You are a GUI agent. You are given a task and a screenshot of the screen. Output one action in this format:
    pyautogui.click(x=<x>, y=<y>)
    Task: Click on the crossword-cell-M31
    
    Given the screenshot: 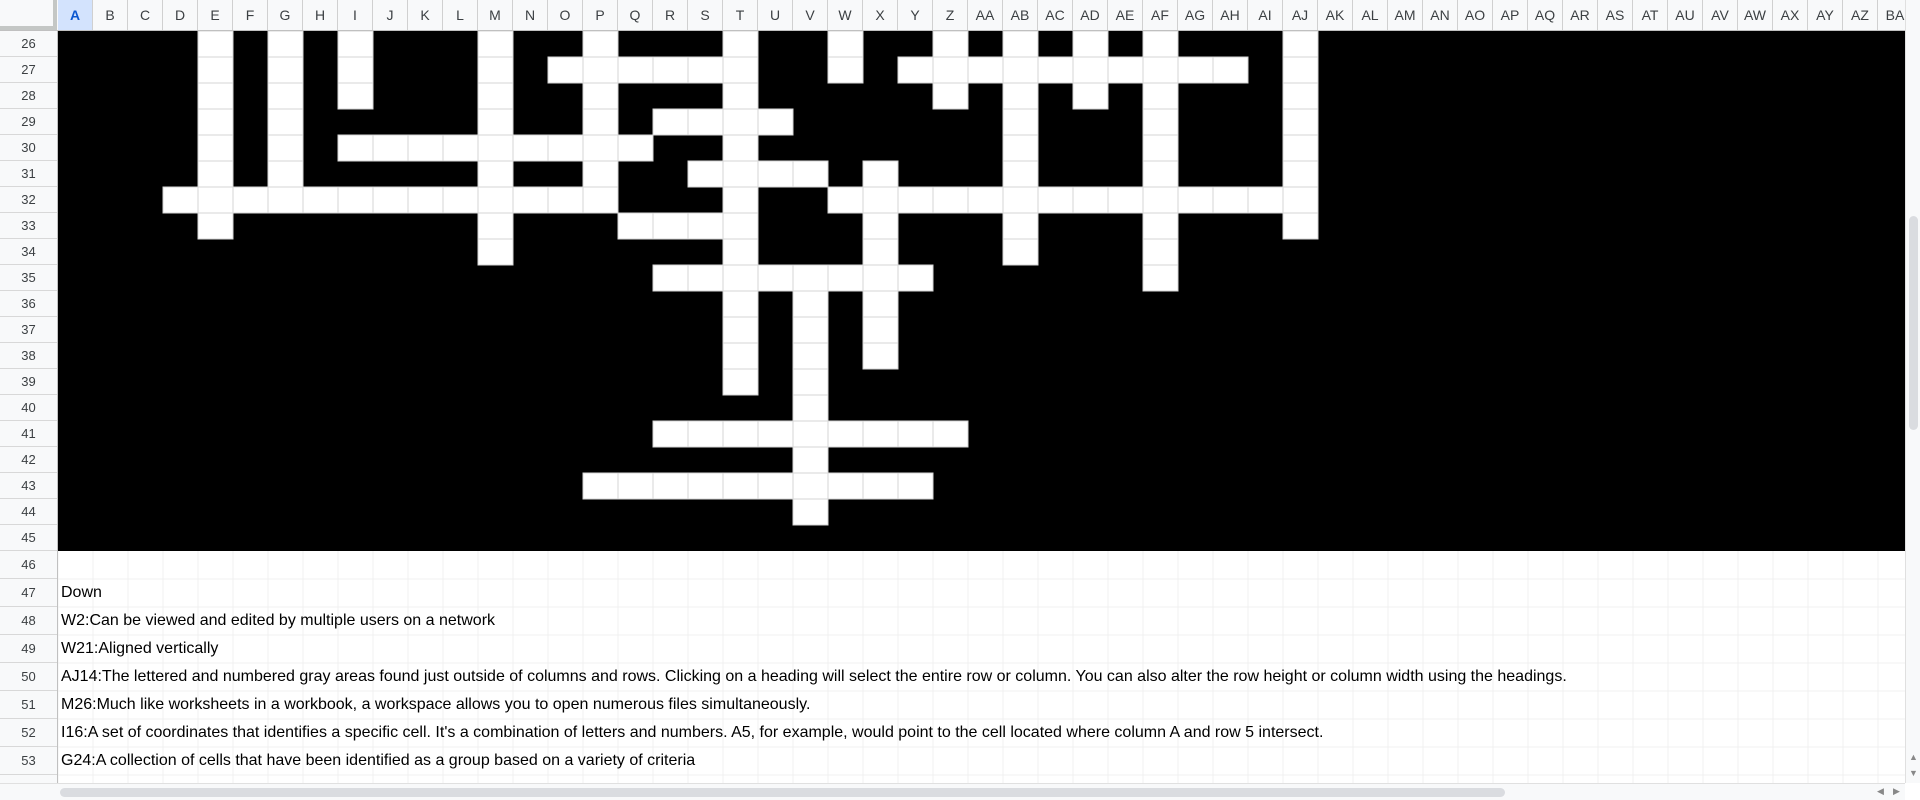 What is the action you would take?
    pyautogui.click(x=495, y=174)
    